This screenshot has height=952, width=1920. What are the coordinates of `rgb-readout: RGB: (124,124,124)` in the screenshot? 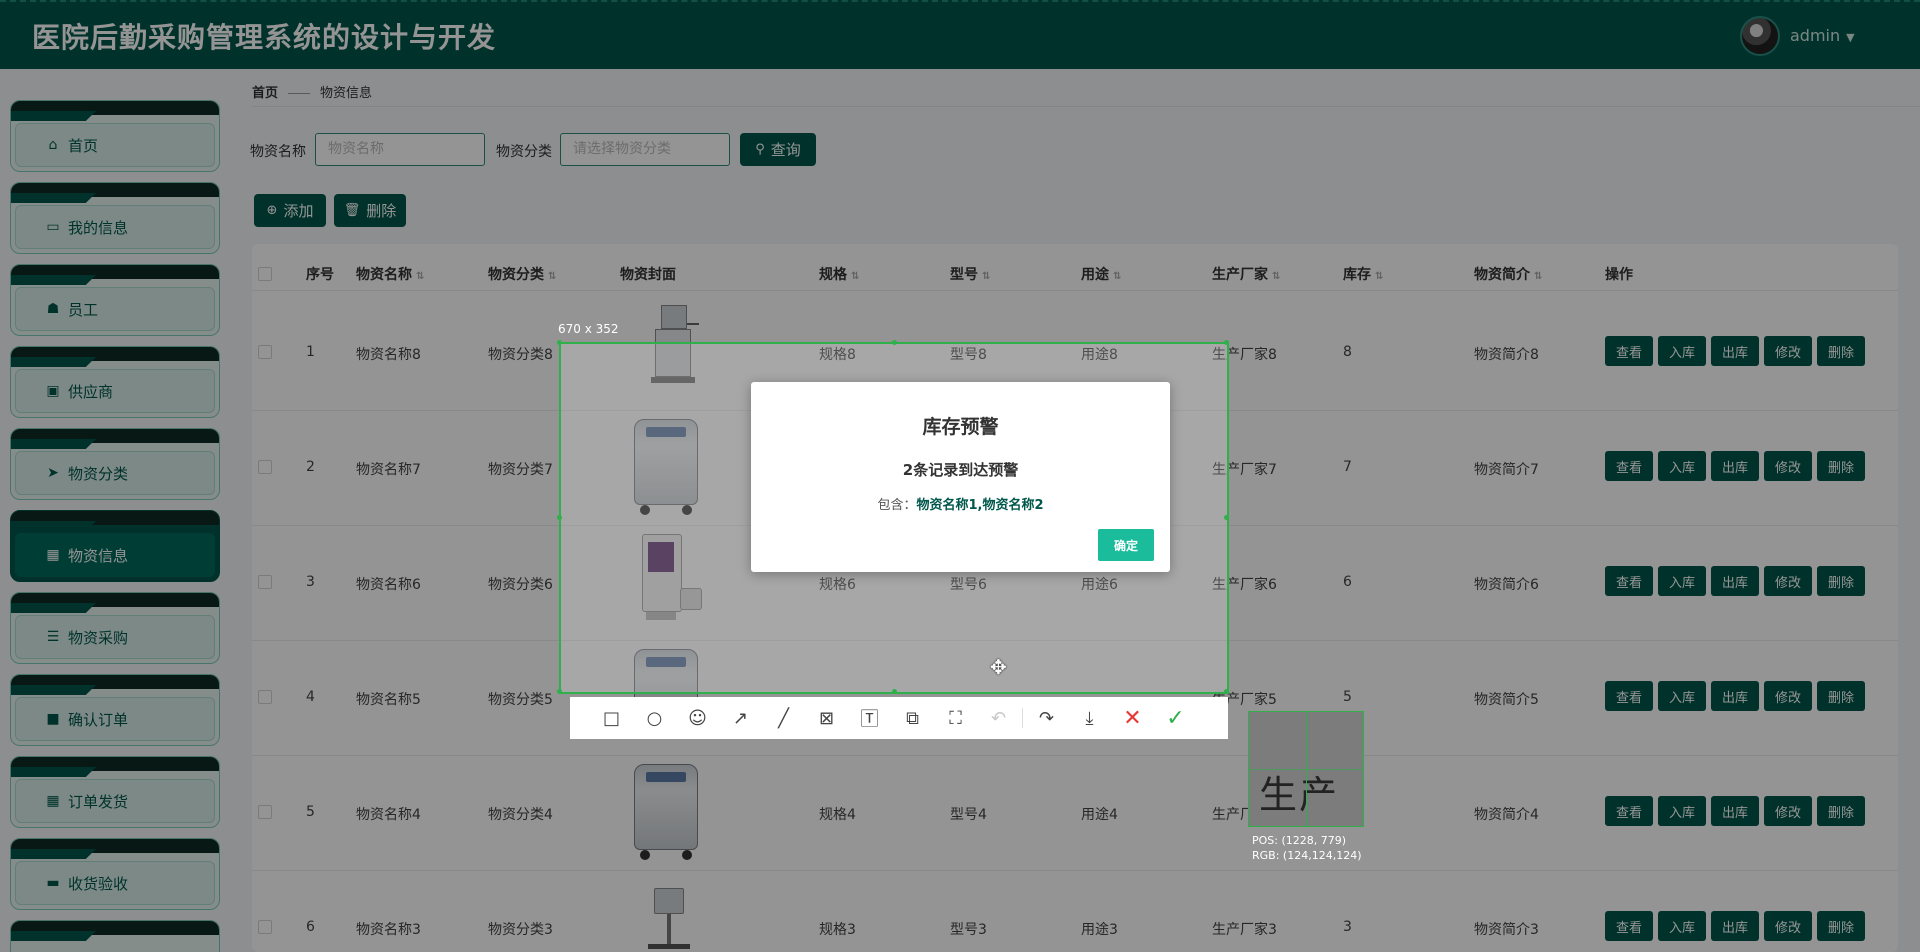 It's located at (1307, 855).